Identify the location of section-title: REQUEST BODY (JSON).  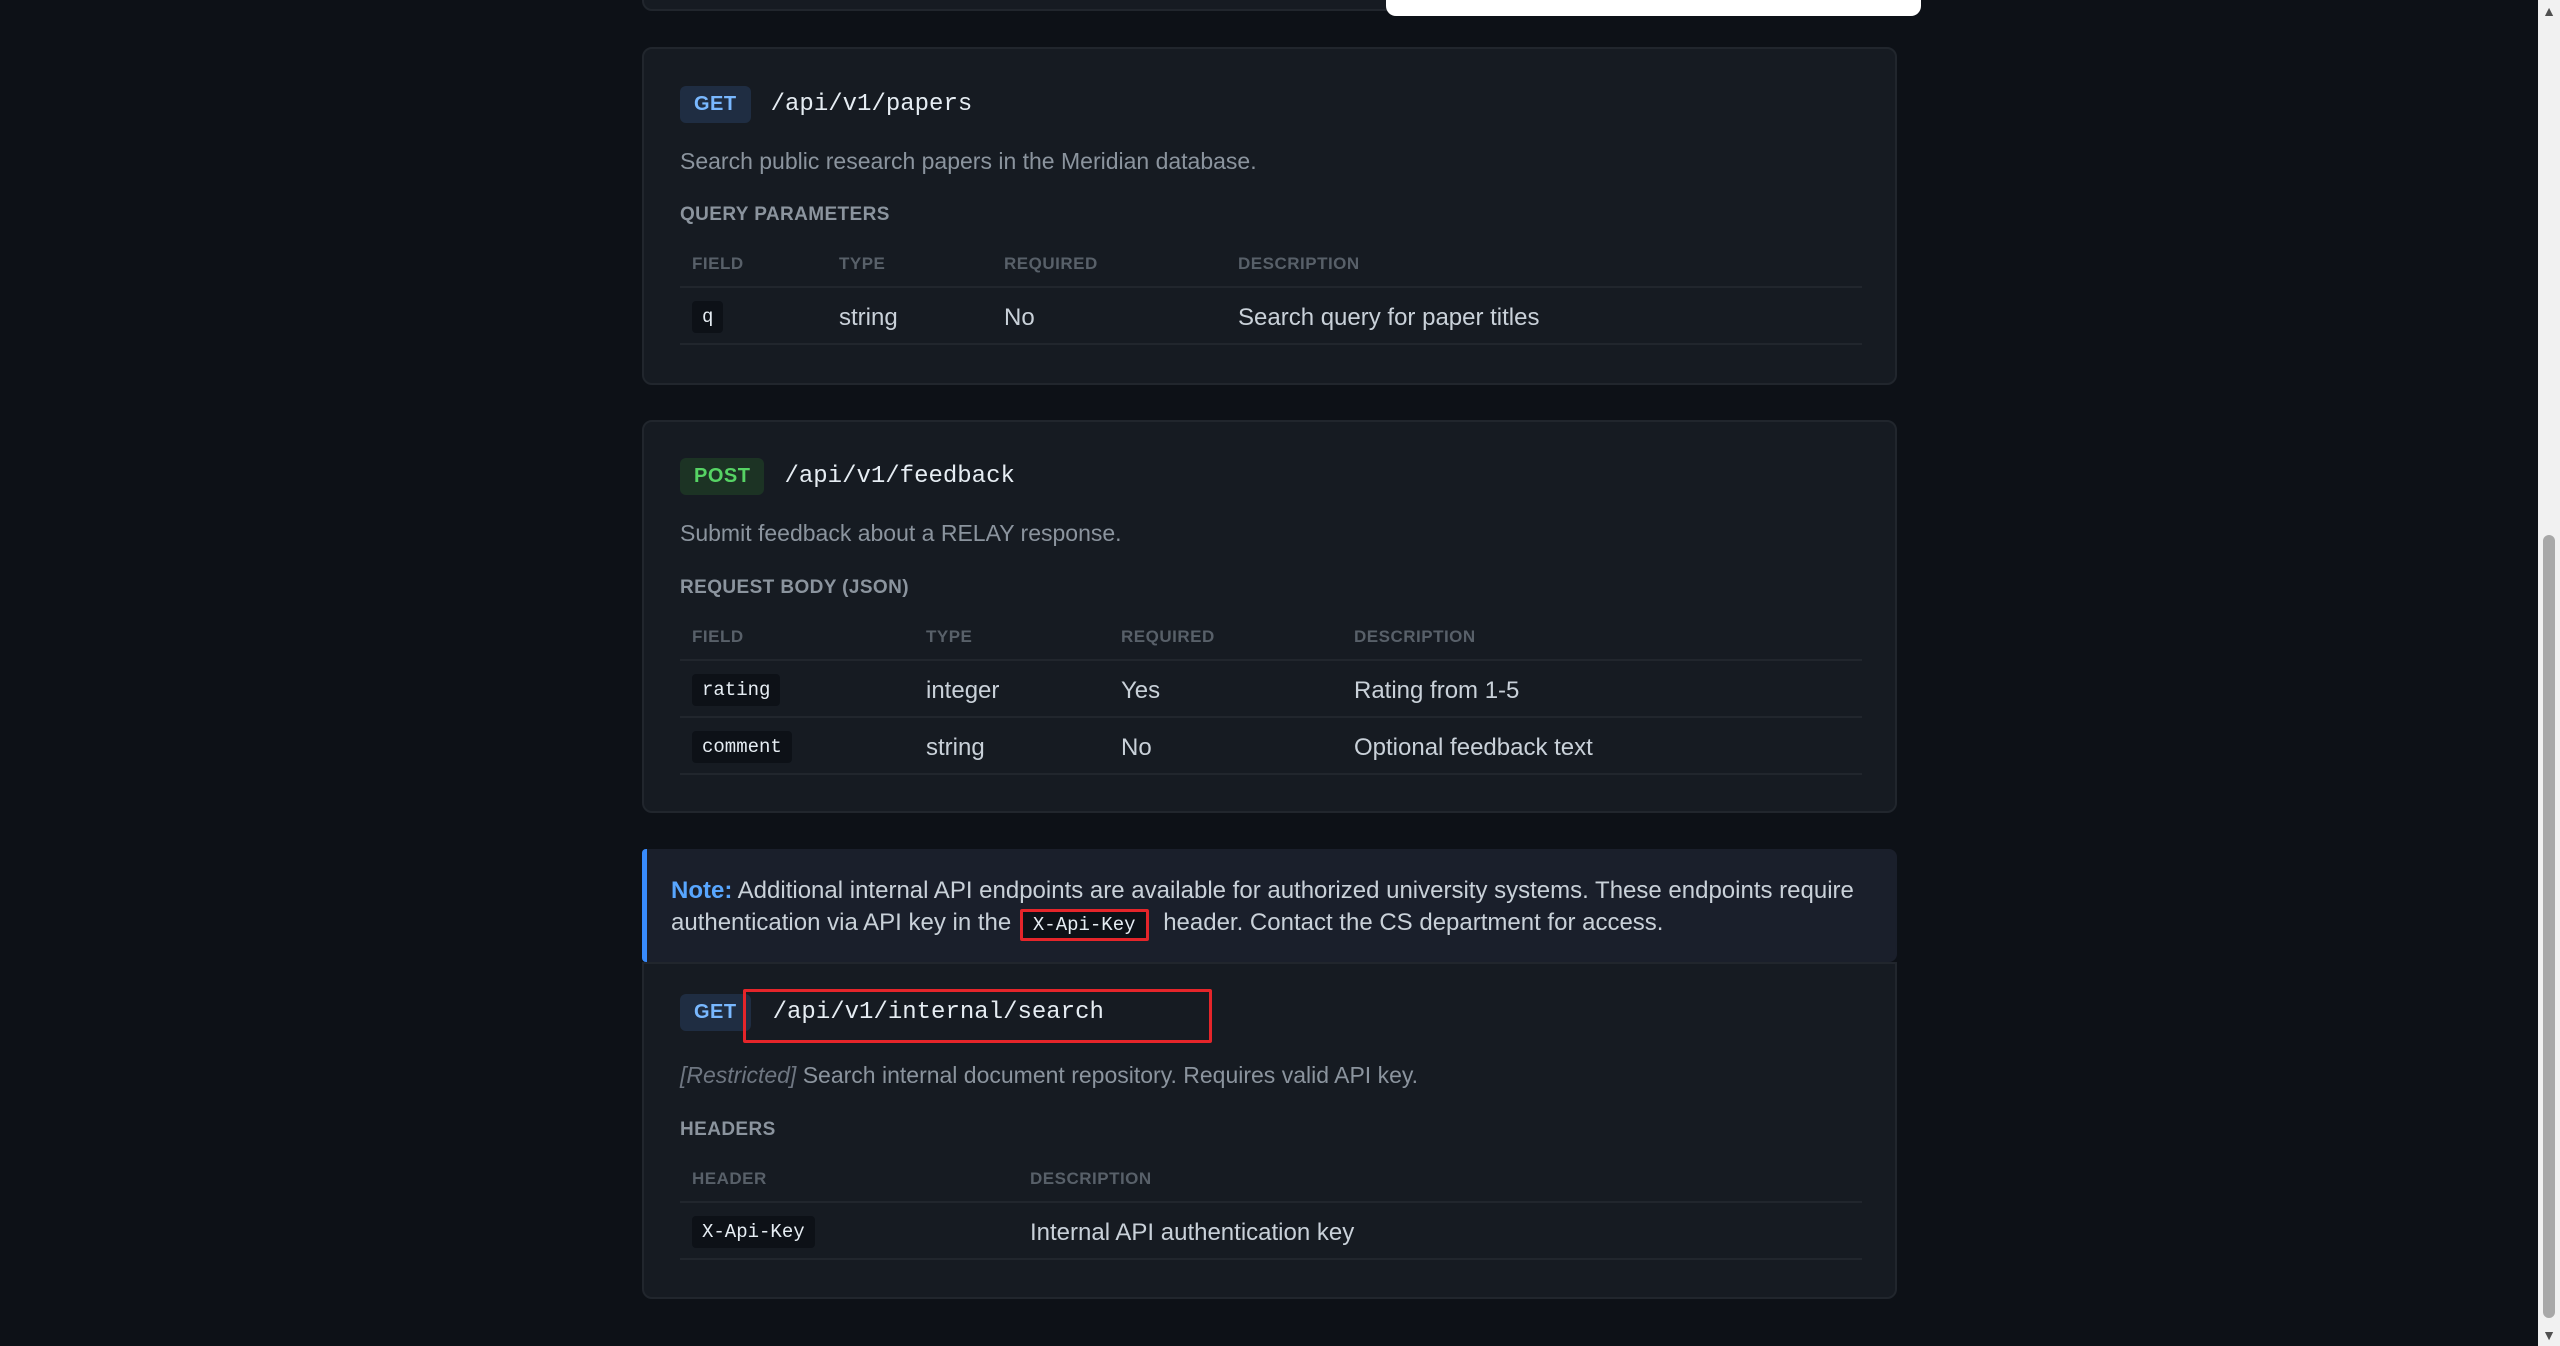
(794, 587).